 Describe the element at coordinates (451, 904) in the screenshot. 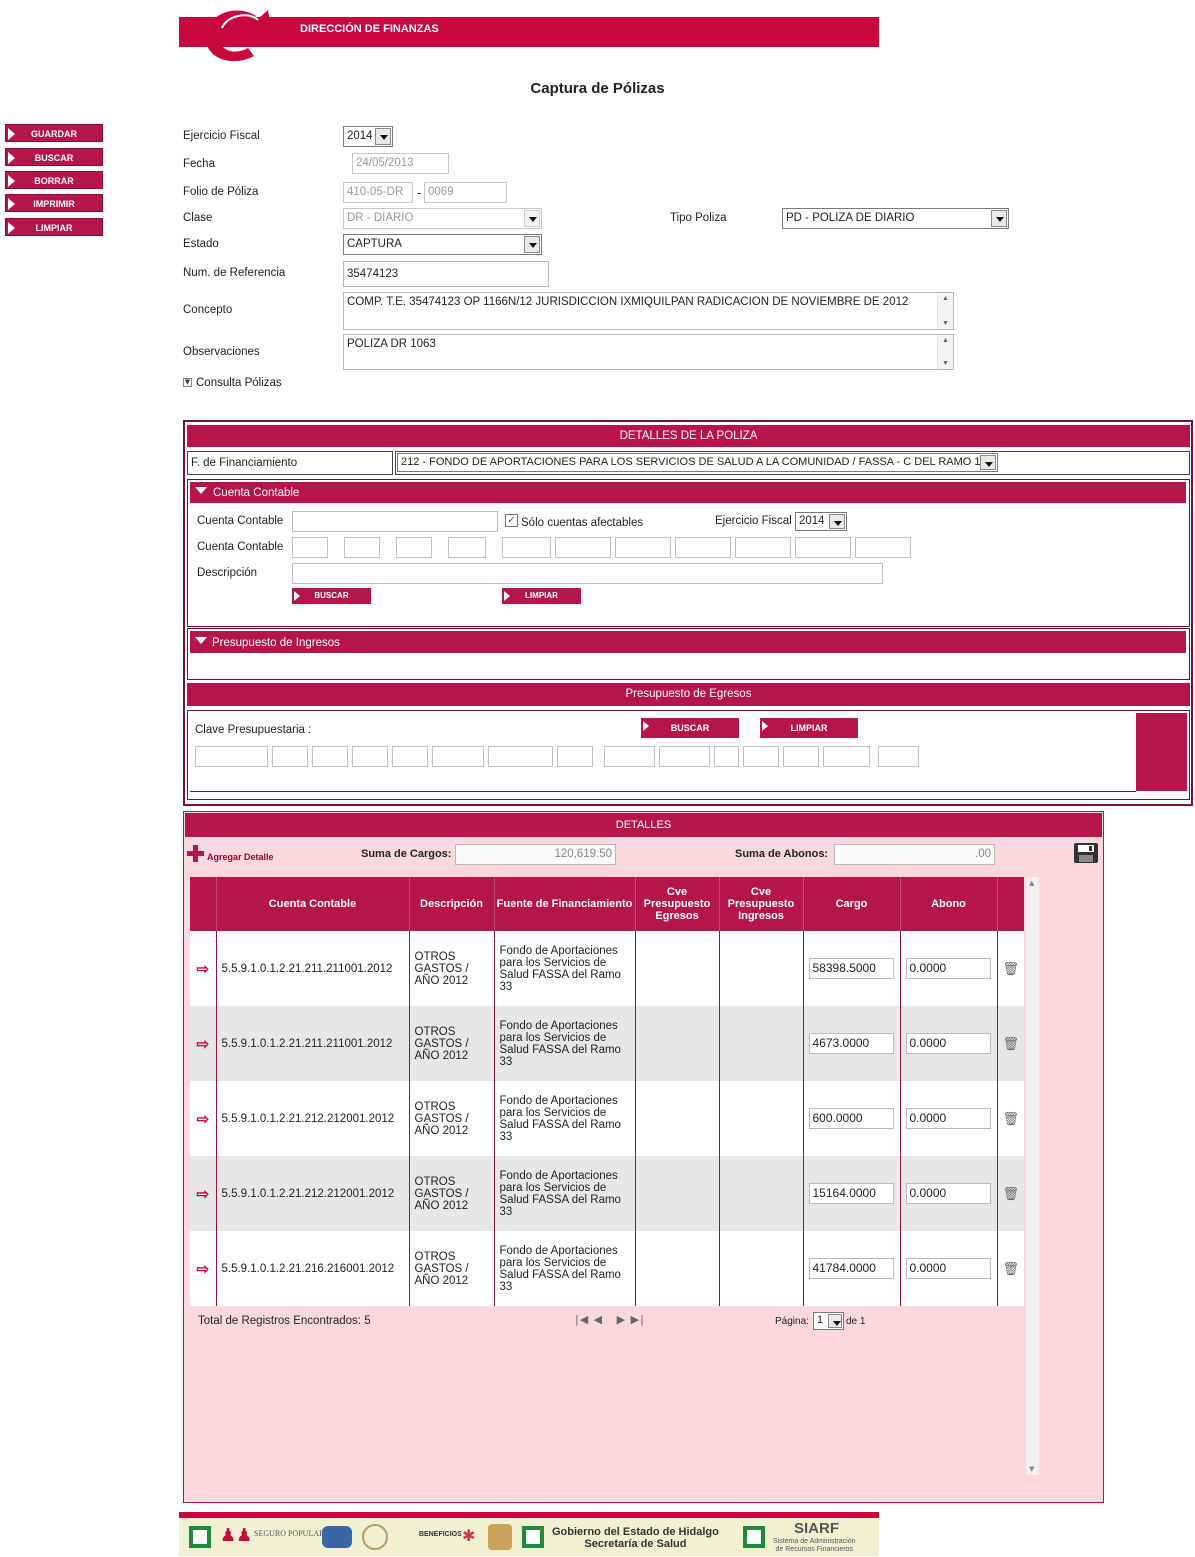

I see `col-descripcion: Descripción` at that location.